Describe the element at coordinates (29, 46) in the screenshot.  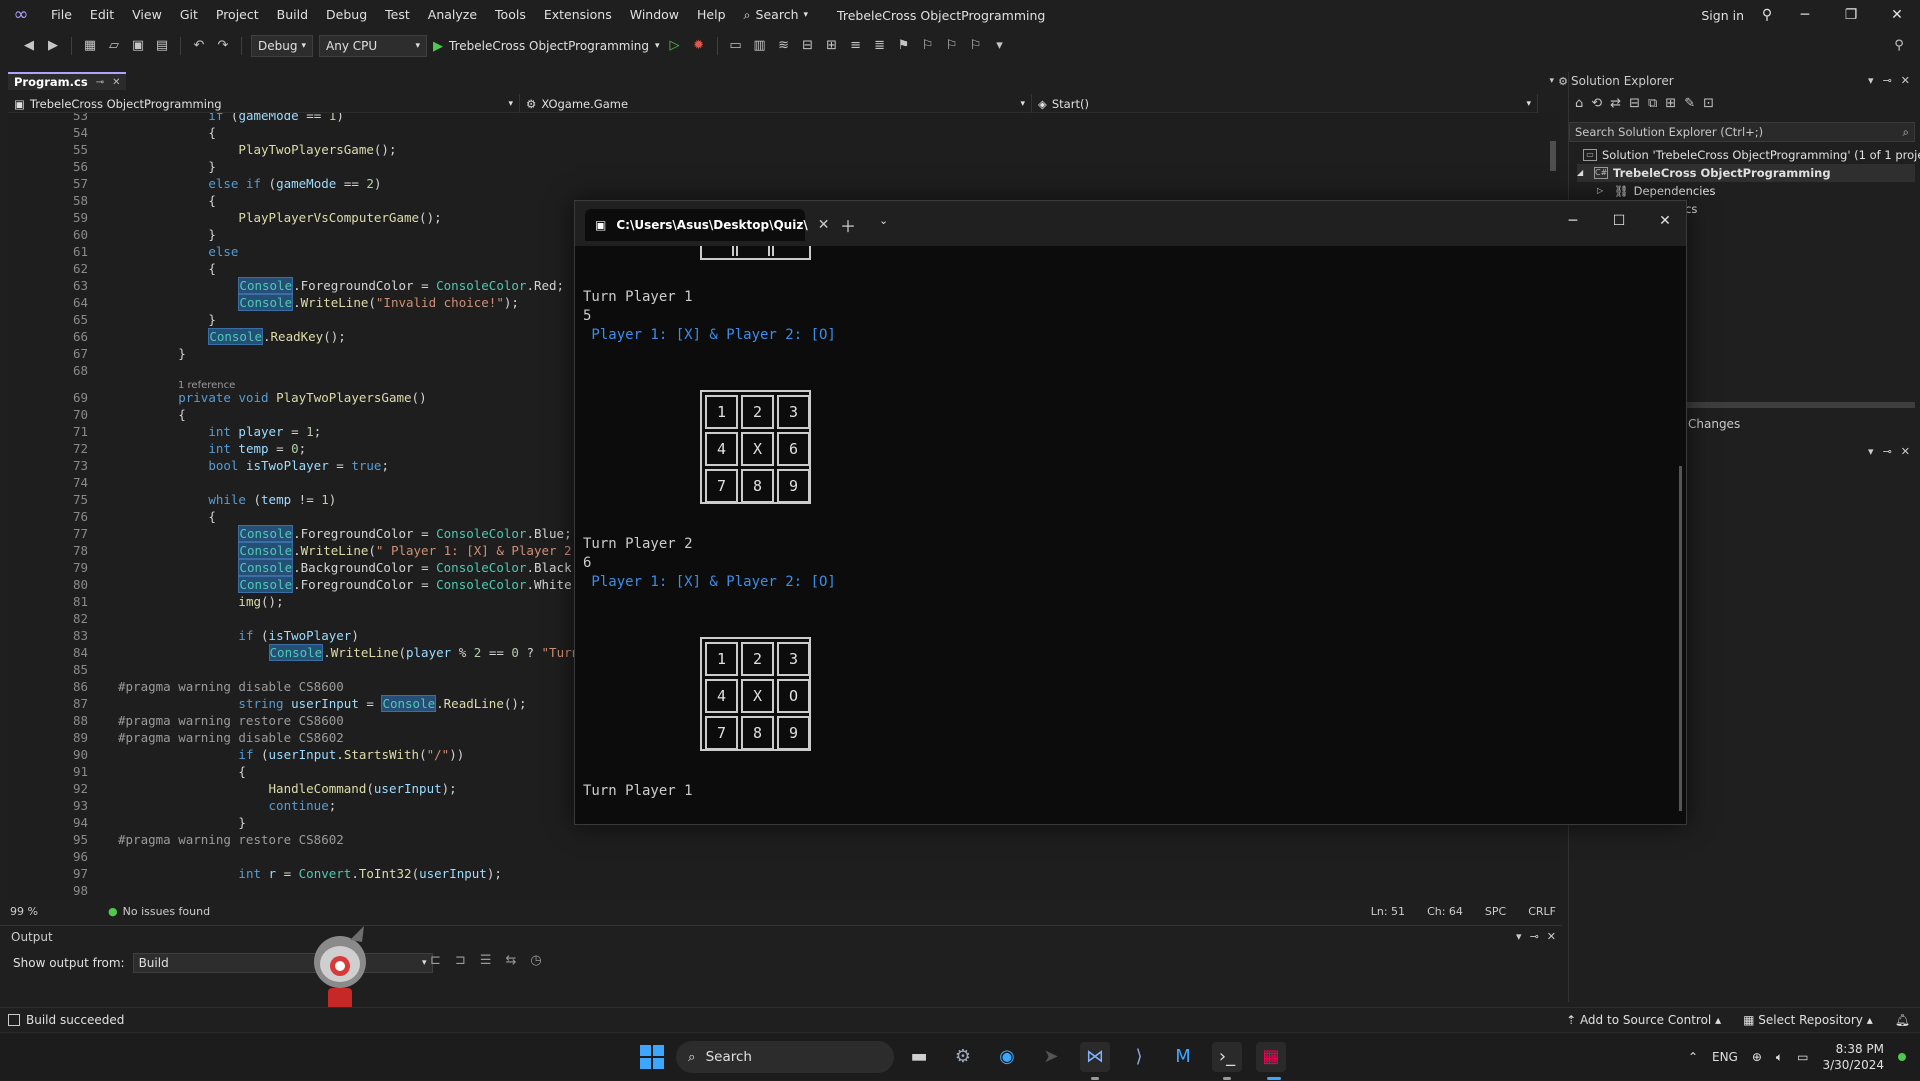
I see `navigate-back-icon: ◀` at that location.